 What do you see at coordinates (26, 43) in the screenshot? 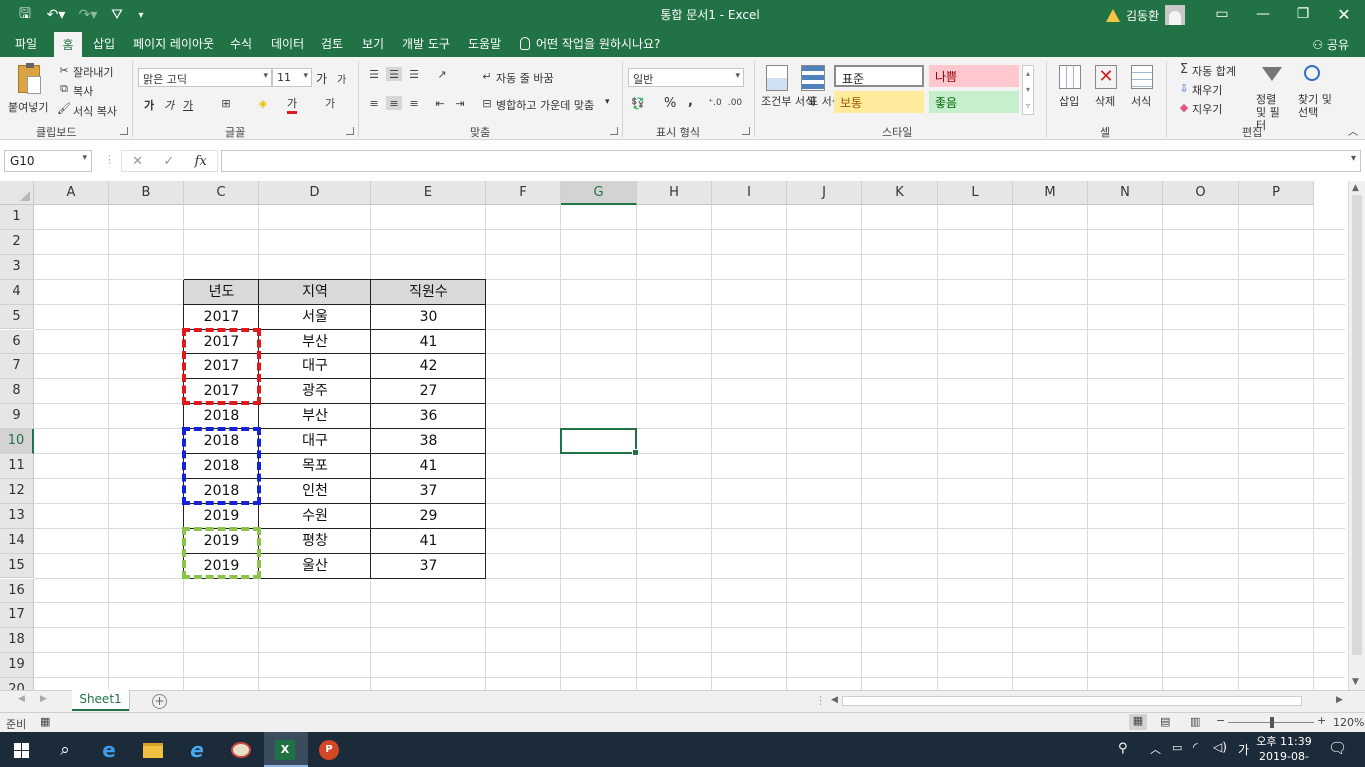
I see `tab-file: 파일` at bounding box center [26, 43].